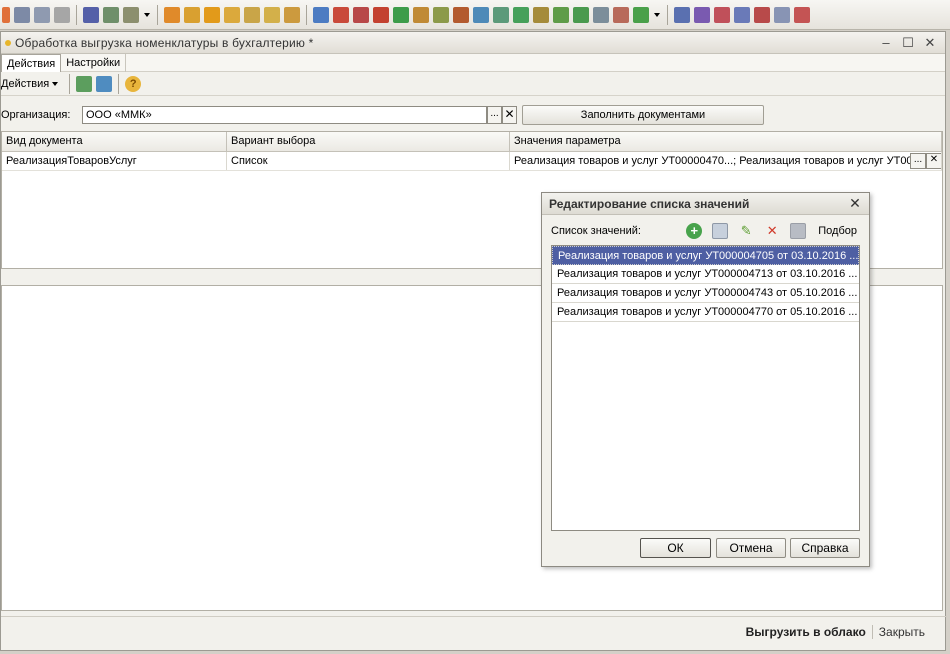 The height and width of the screenshot is (654, 950). I want to click on maximize-icon: ☐, so click(908, 42).